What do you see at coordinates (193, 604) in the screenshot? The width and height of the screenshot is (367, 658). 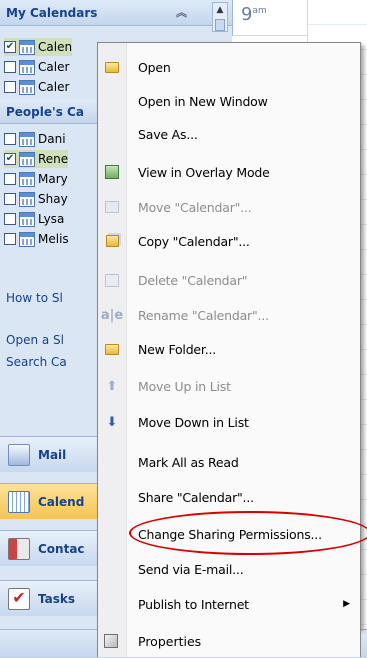 I see `menu-item-label: Publish to Internet` at bounding box center [193, 604].